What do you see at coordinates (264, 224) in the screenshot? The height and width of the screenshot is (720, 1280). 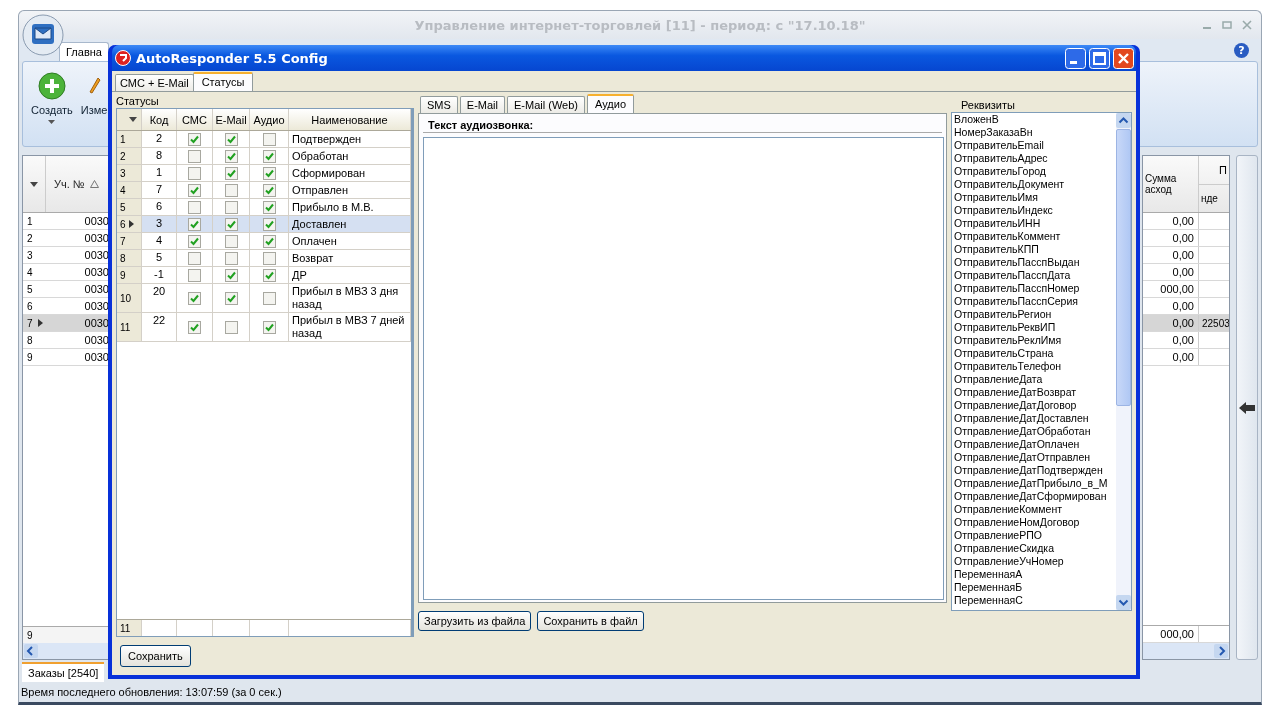 I see `table-row: 6 3 Доставлен` at bounding box center [264, 224].